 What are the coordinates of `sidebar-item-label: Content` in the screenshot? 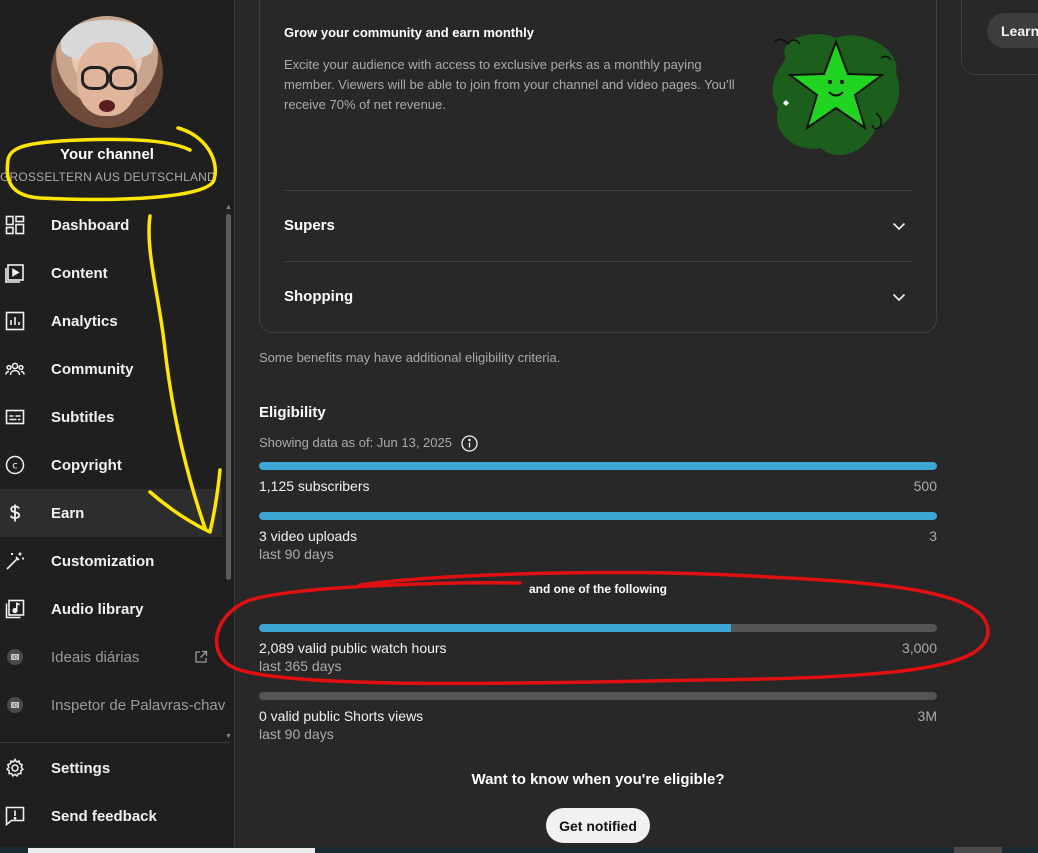 It's located at (79, 273).